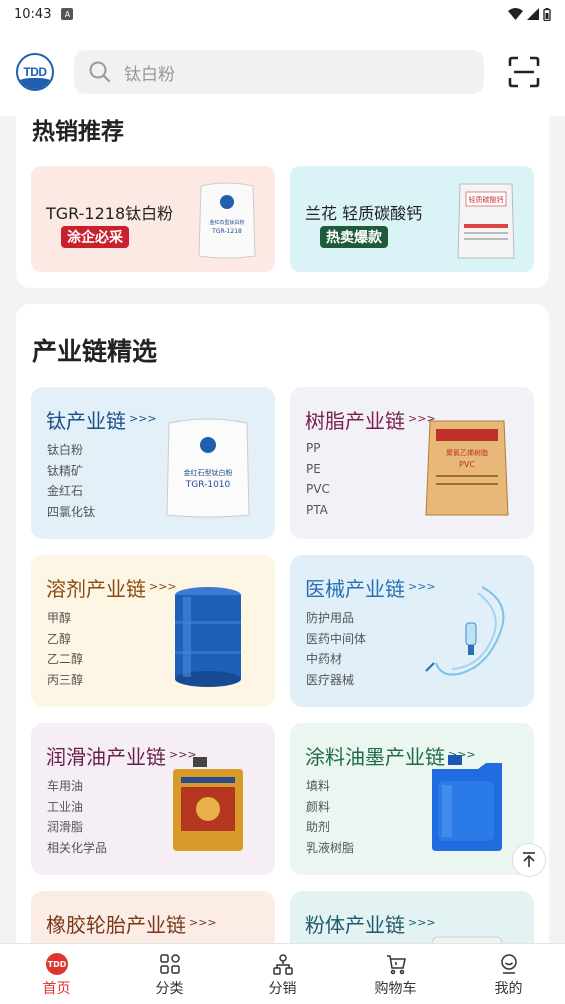  I want to click on tile-item: 丙三醇, so click(65, 679).